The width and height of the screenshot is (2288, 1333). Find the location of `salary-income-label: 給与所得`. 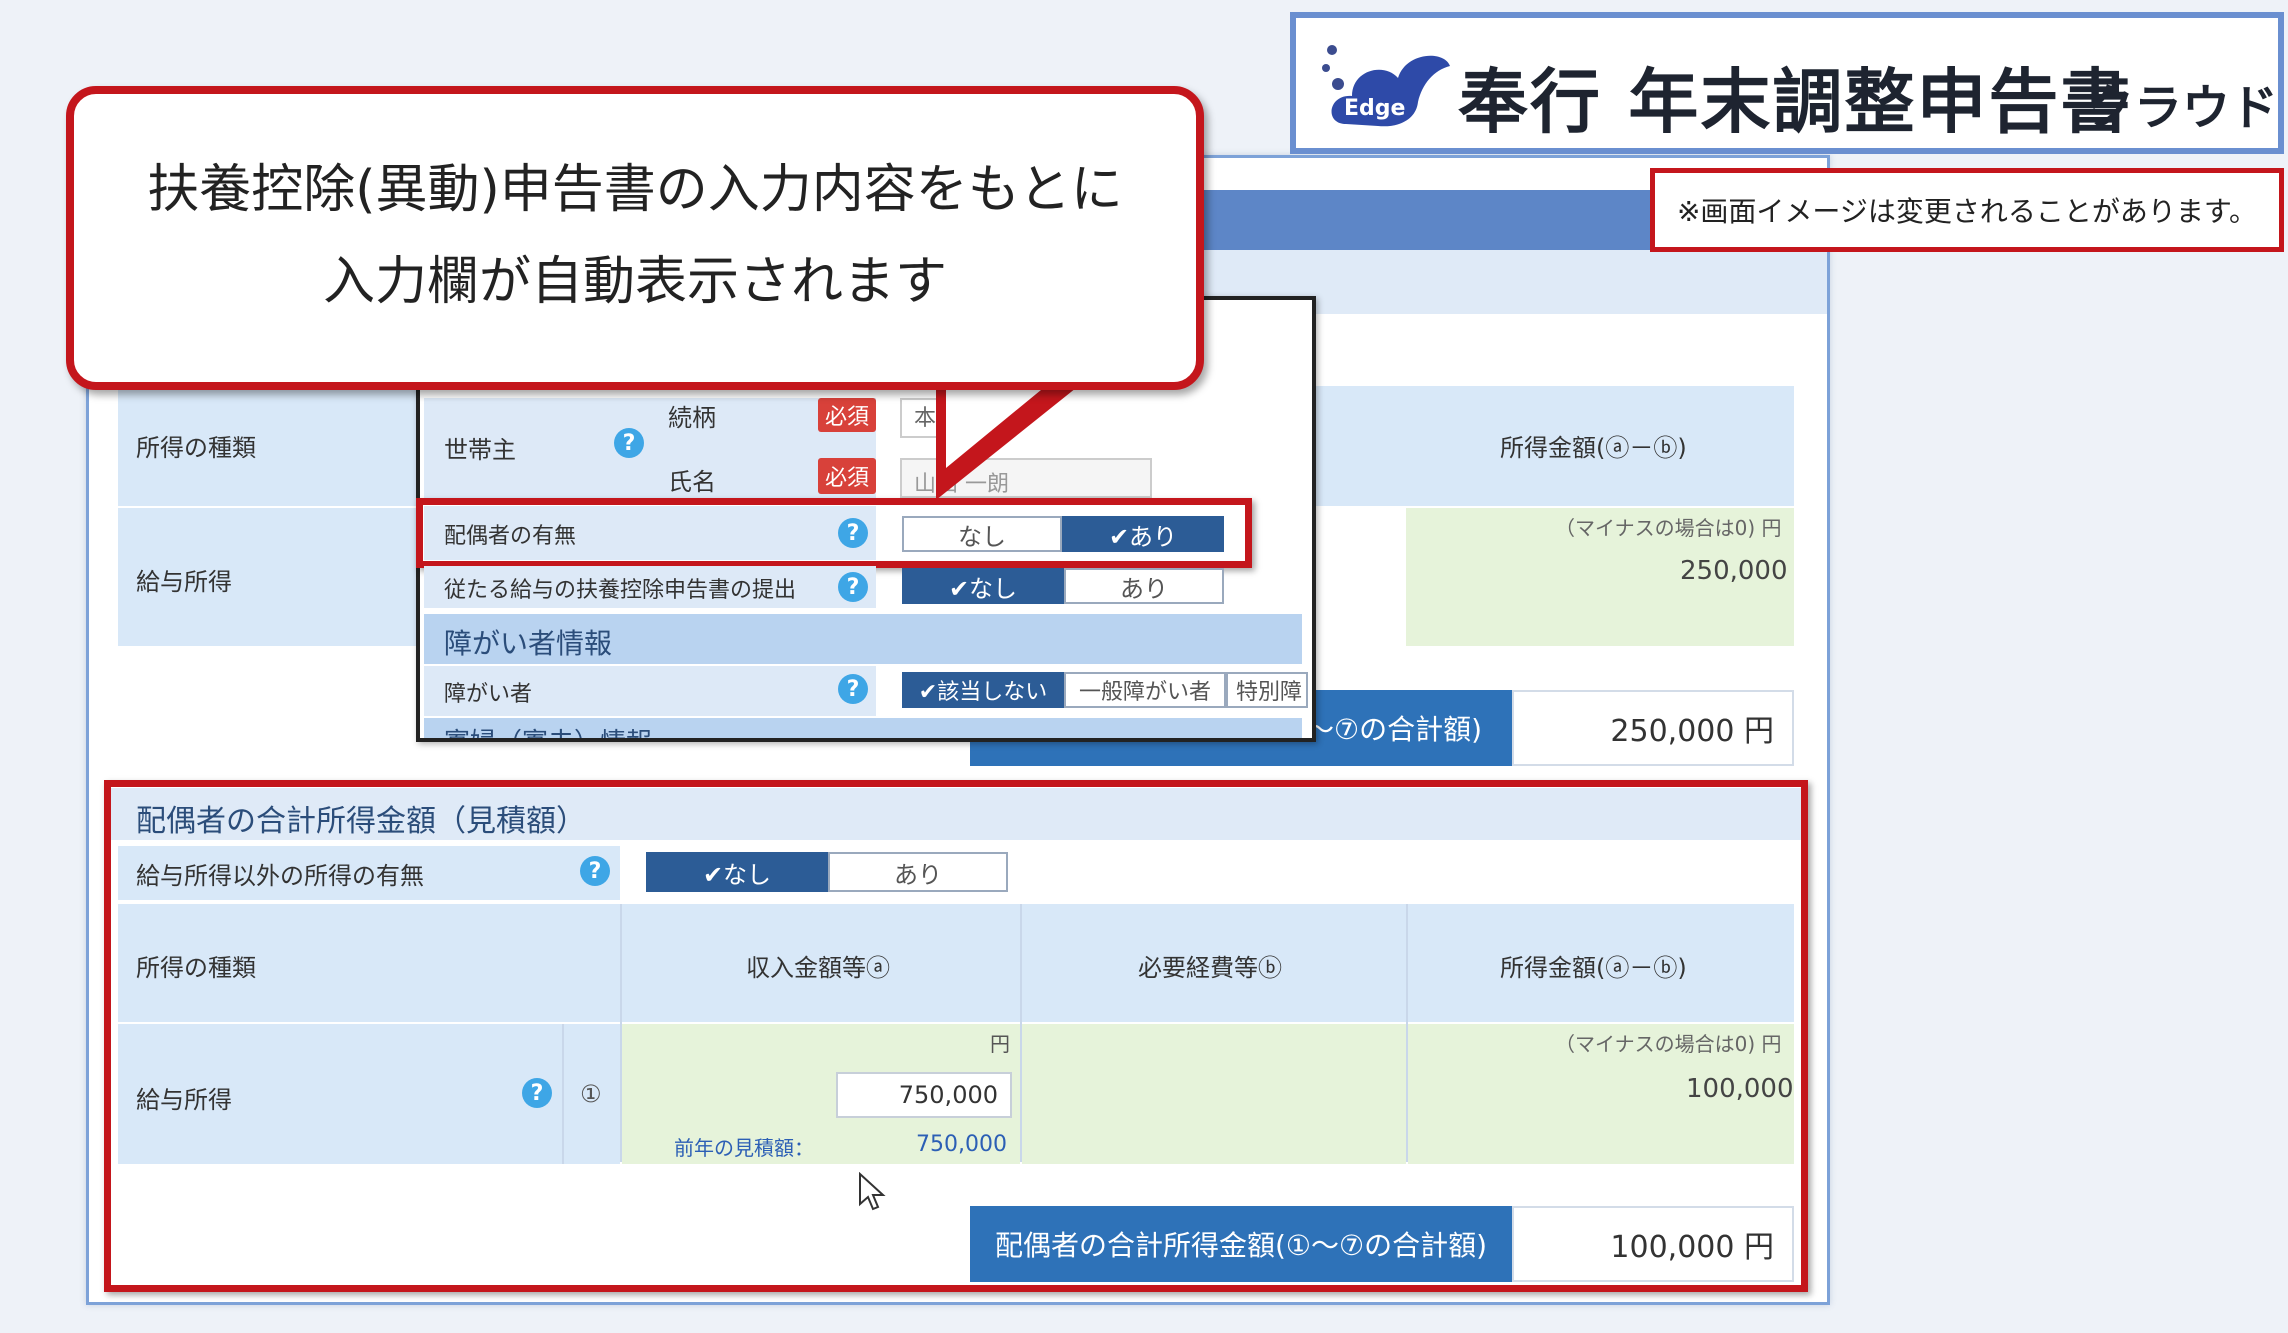

salary-income-label: 給与所得 is located at coordinates (184, 582).